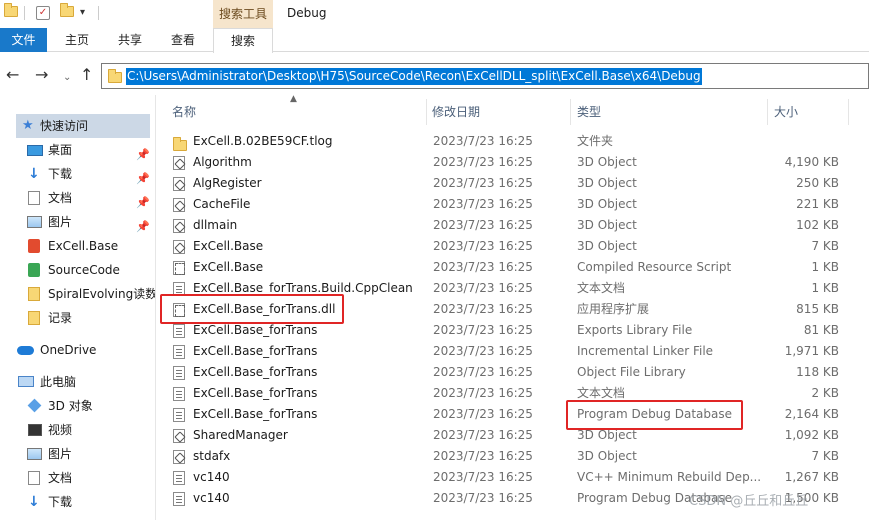 This screenshot has width=869, height=520. I want to click on search-tools-context-tab: 搜索工具, so click(243, 14).